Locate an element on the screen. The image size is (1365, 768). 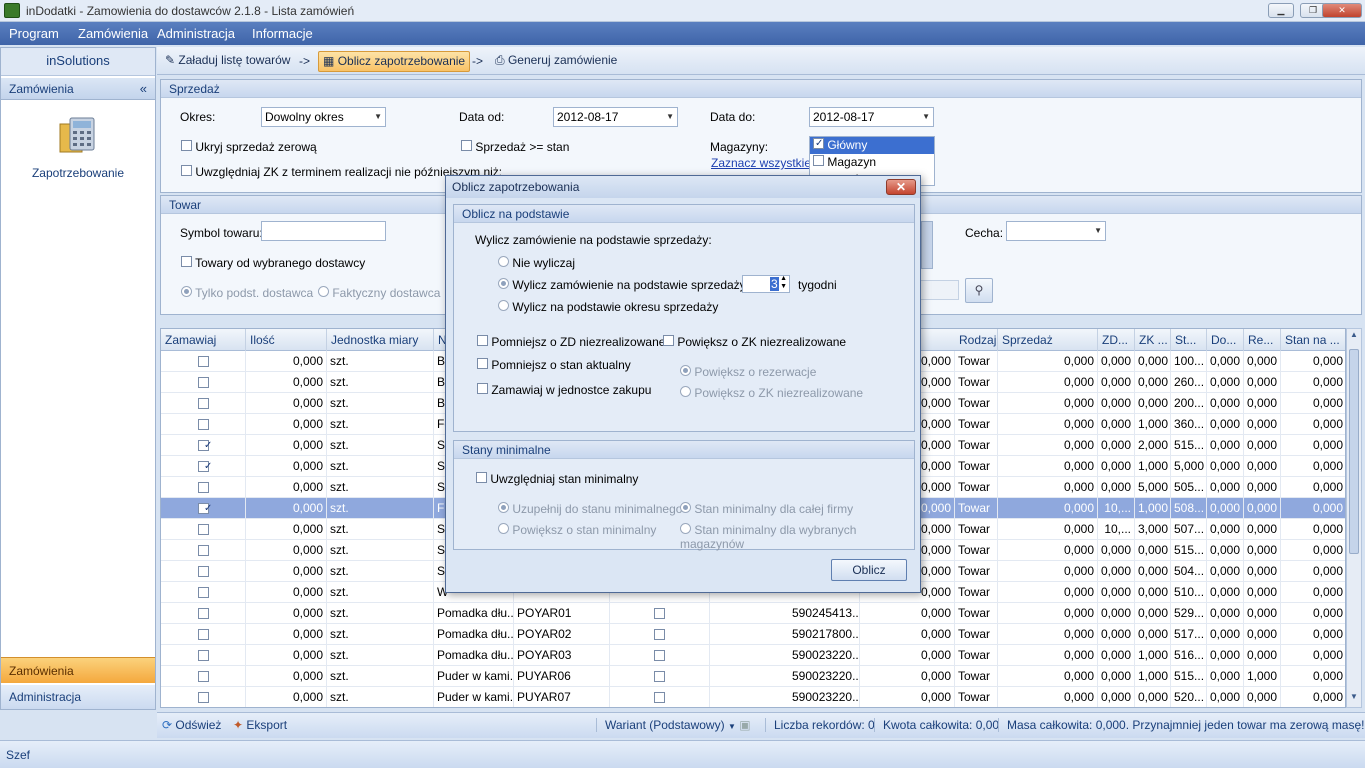
min-inc-radio: Powiększ o stan minimalny is located at coordinates (577, 530).